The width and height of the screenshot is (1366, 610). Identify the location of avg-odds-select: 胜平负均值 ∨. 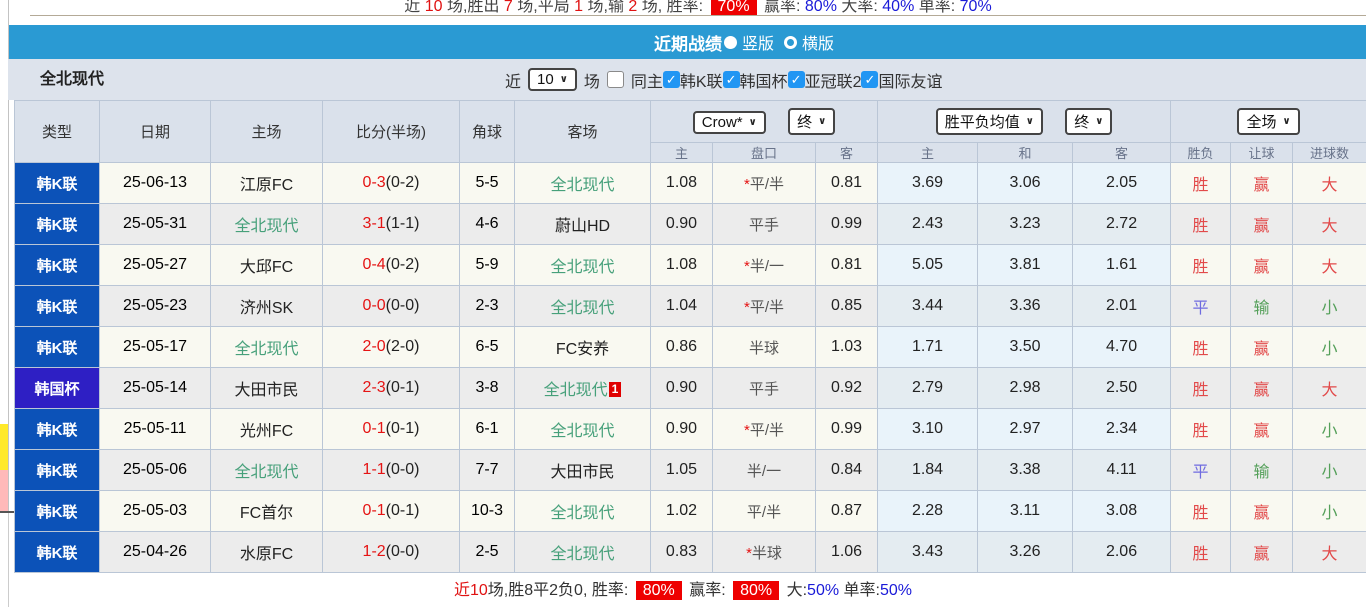
(989, 121).